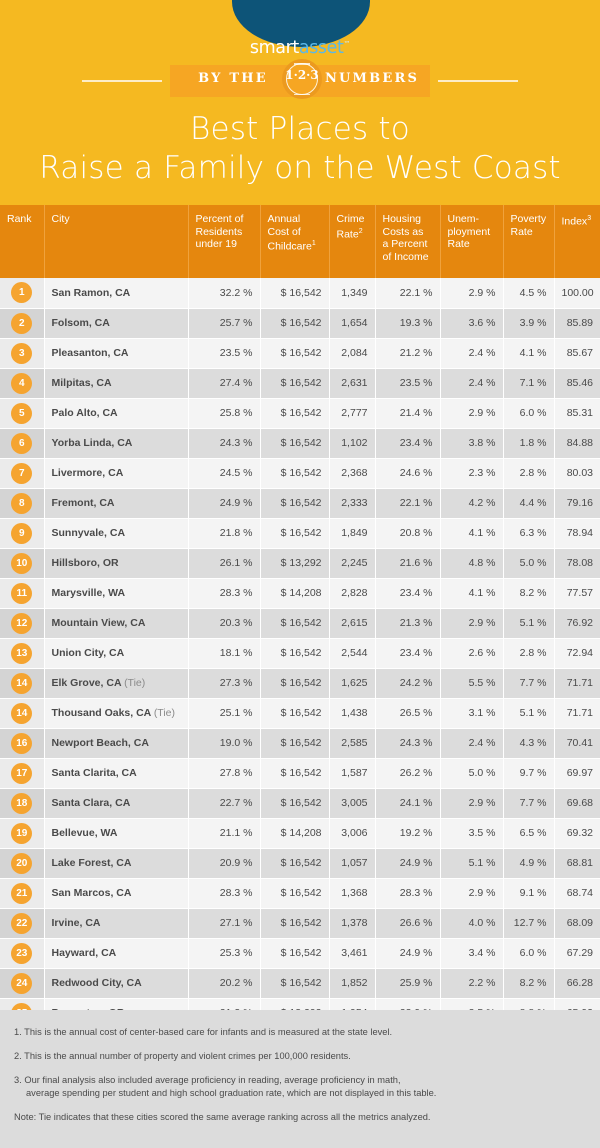  What do you see at coordinates (352, 863) in the screenshot?
I see `crime-cell: 1,057` at bounding box center [352, 863].